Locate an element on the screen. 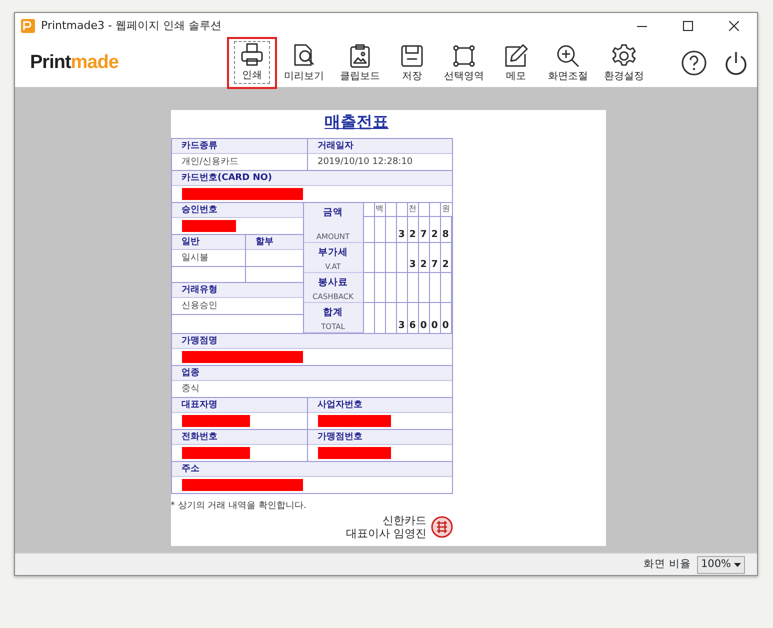  field-label: 가맹점명 is located at coordinates (312, 341).